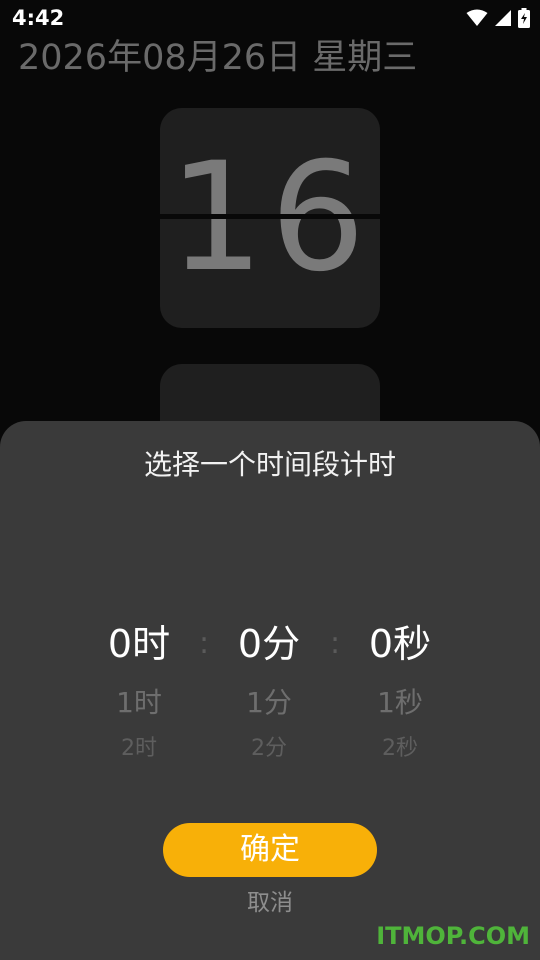 The width and height of the screenshot is (540, 960). Describe the element at coordinates (400, 703) in the screenshot. I see `seconds-next-option: 1秒` at that location.